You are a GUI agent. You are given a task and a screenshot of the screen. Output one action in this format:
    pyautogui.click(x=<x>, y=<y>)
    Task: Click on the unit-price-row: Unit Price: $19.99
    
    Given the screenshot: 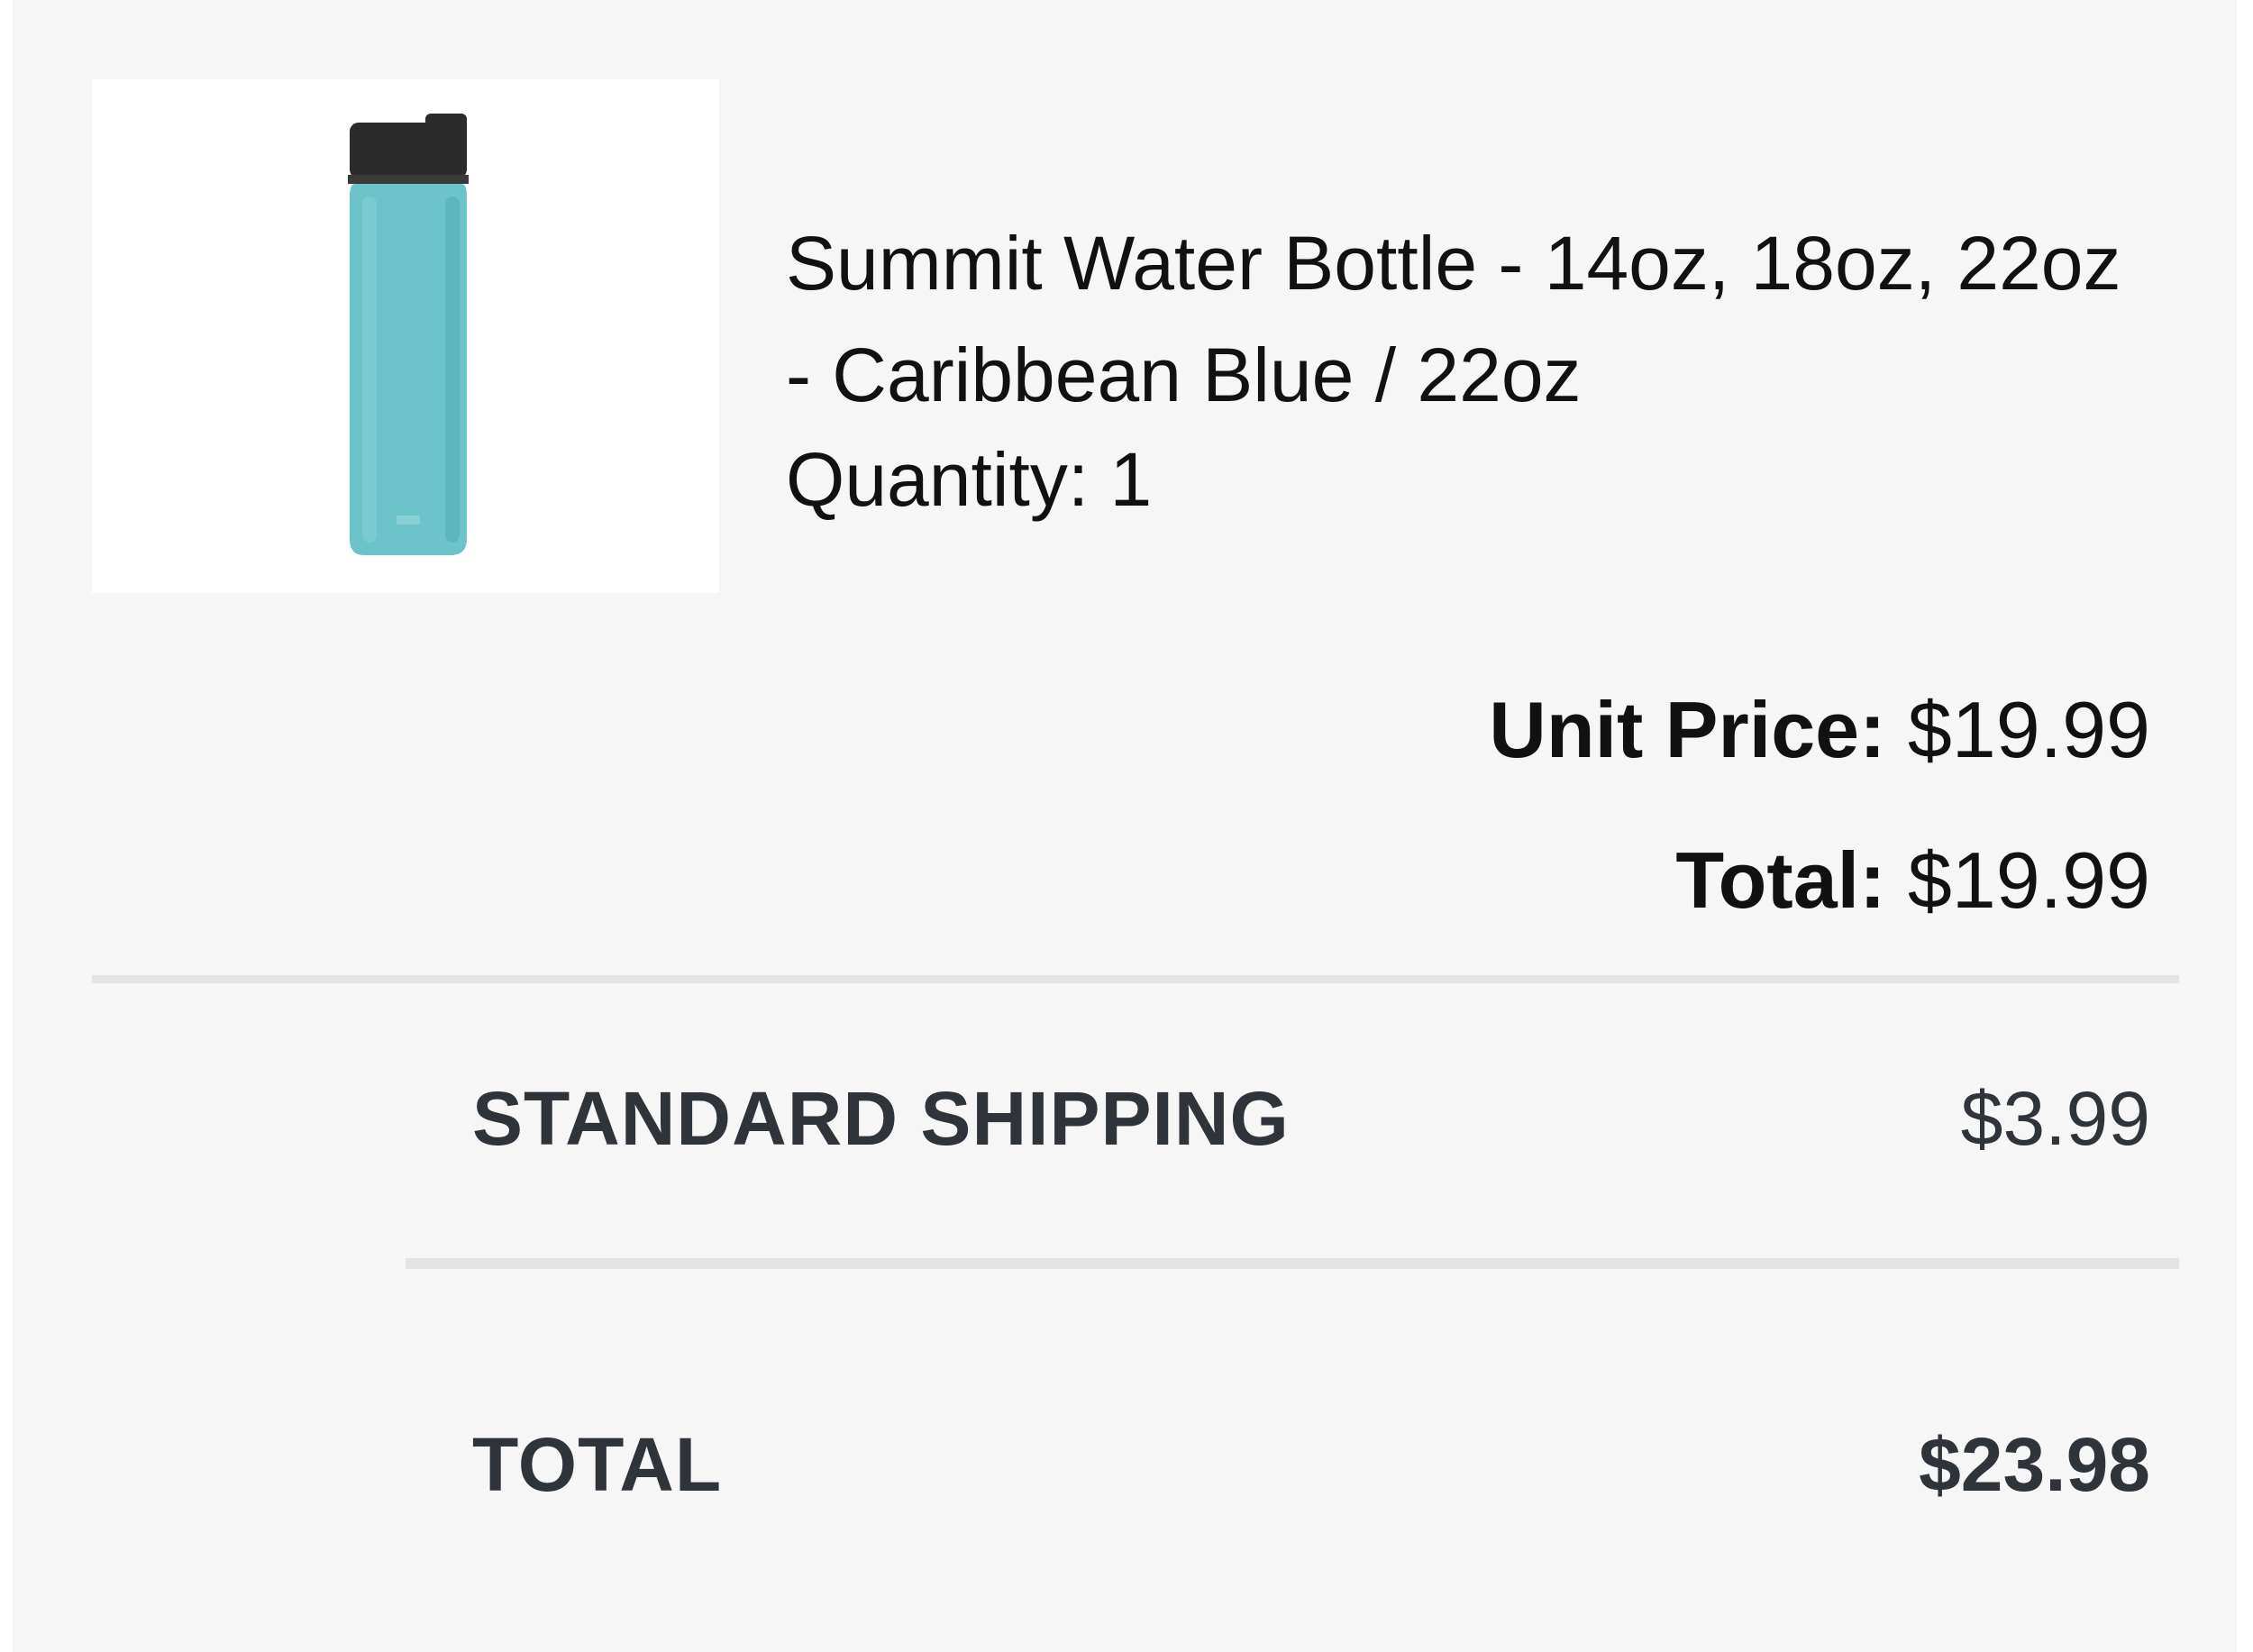 What is the action you would take?
    pyautogui.click(x=1819, y=730)
    